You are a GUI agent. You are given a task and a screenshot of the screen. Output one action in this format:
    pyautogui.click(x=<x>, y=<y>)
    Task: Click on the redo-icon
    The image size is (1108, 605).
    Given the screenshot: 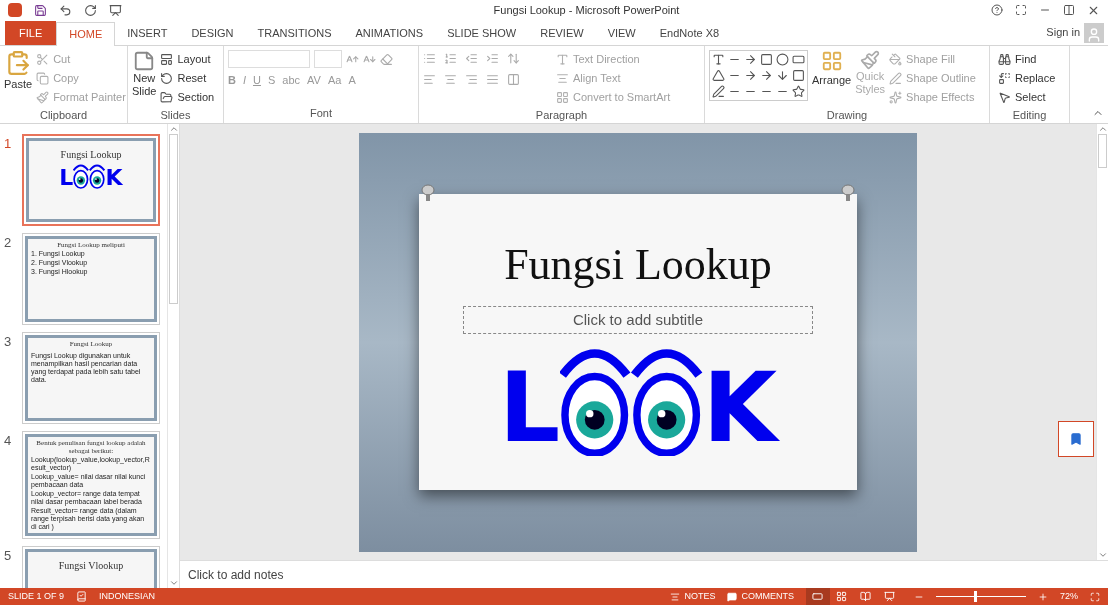 What is the action you would take?
    pyautogui.click(x=90, y=10)
    